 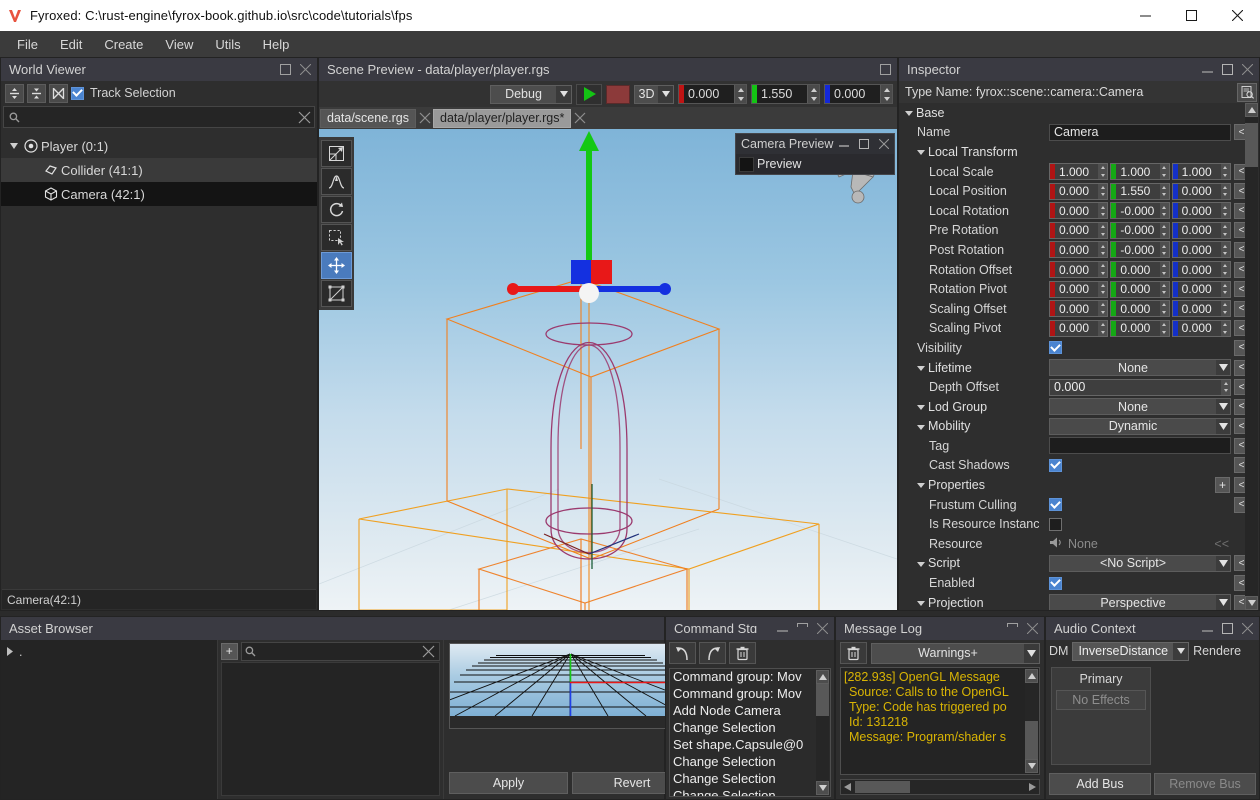 What do you see at coordinates (1140, 230) in the screenshot?
I see `vector-component-field: -0.000` at bounding box center [1140, 230].